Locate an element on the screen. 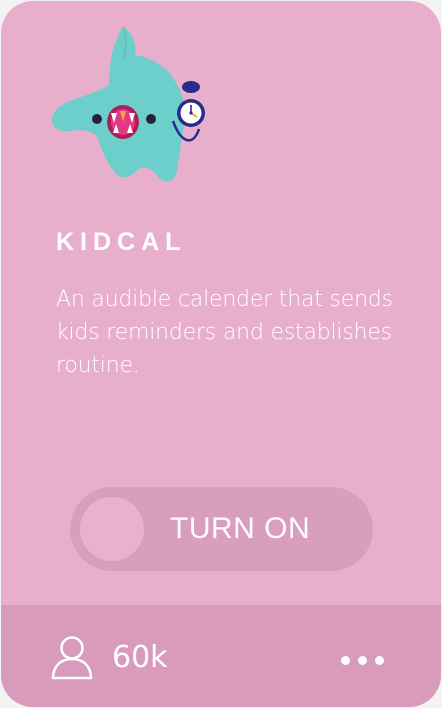 The image size is (442, 708). toggle-knob is located at coordinates (112, 529).